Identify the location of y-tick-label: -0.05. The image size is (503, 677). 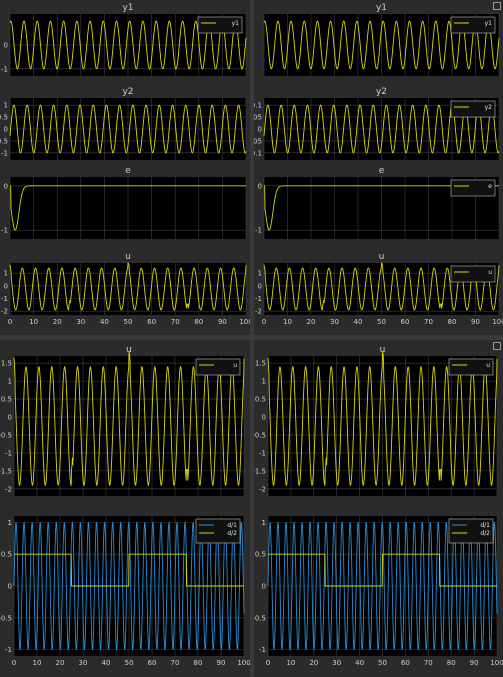
(258, 141).